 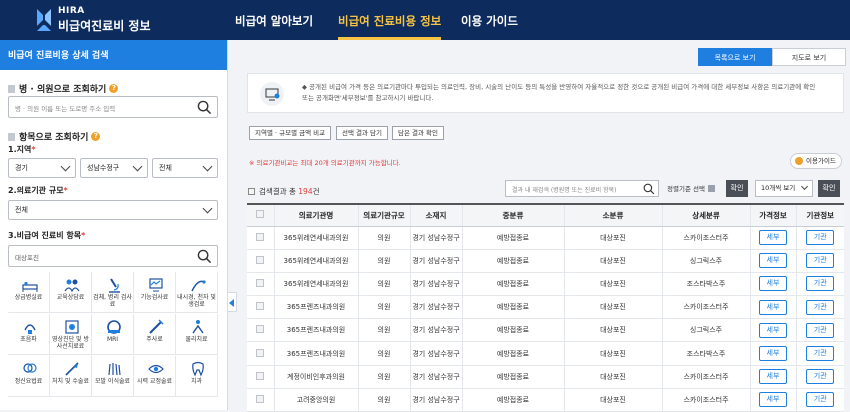 I want to click on logo-title: 비급여진료비 정보, so click(x=104, y=25).